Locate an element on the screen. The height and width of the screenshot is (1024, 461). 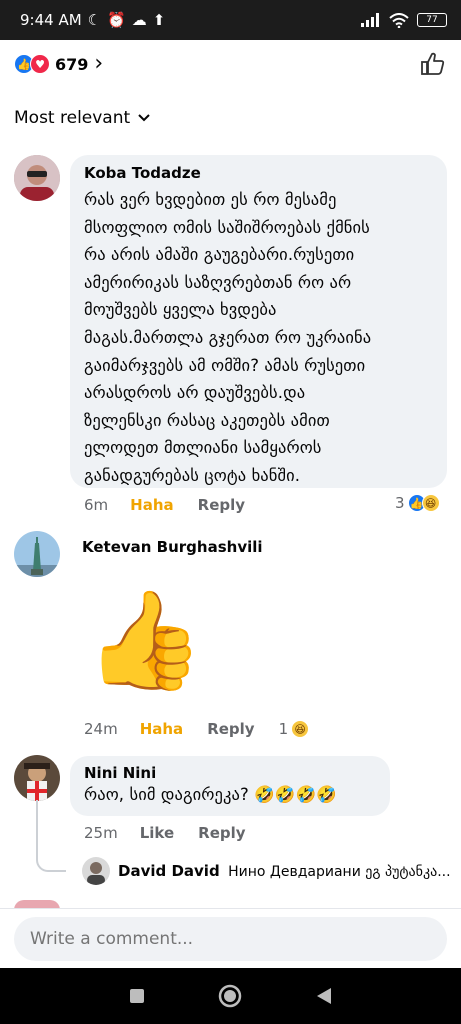
recent-apps-button is located at coordinates (137, 996).